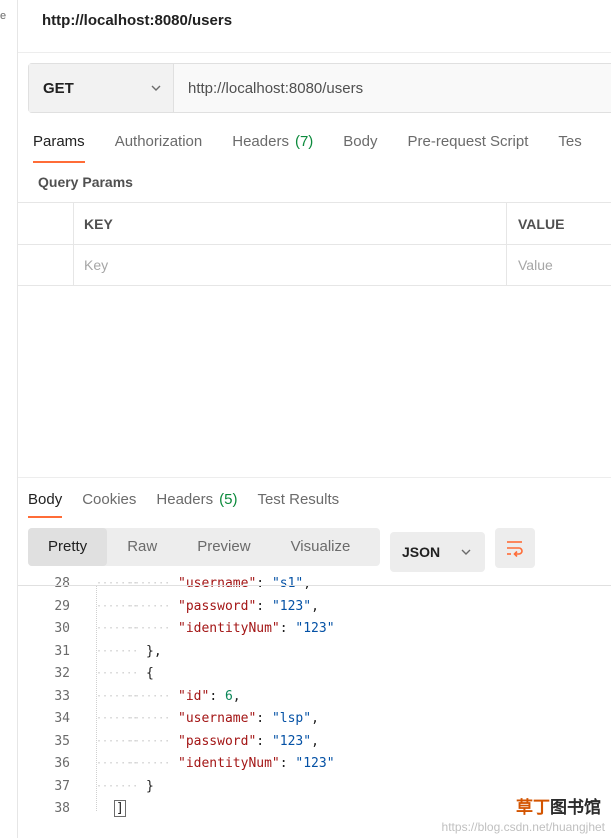 This screenshot has height=838, width=611. Describe the element at coordinates (58, 88) in the screenshot. I see `method-label: GET` at that location.